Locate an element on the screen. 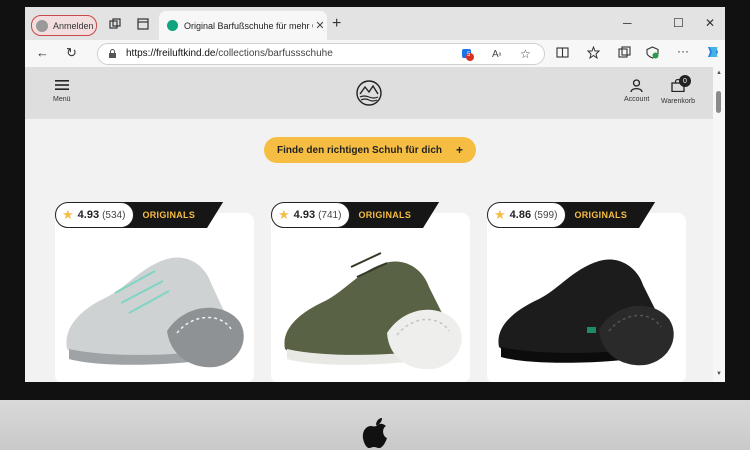  favorites-icon is located at coordinates (593, 52).